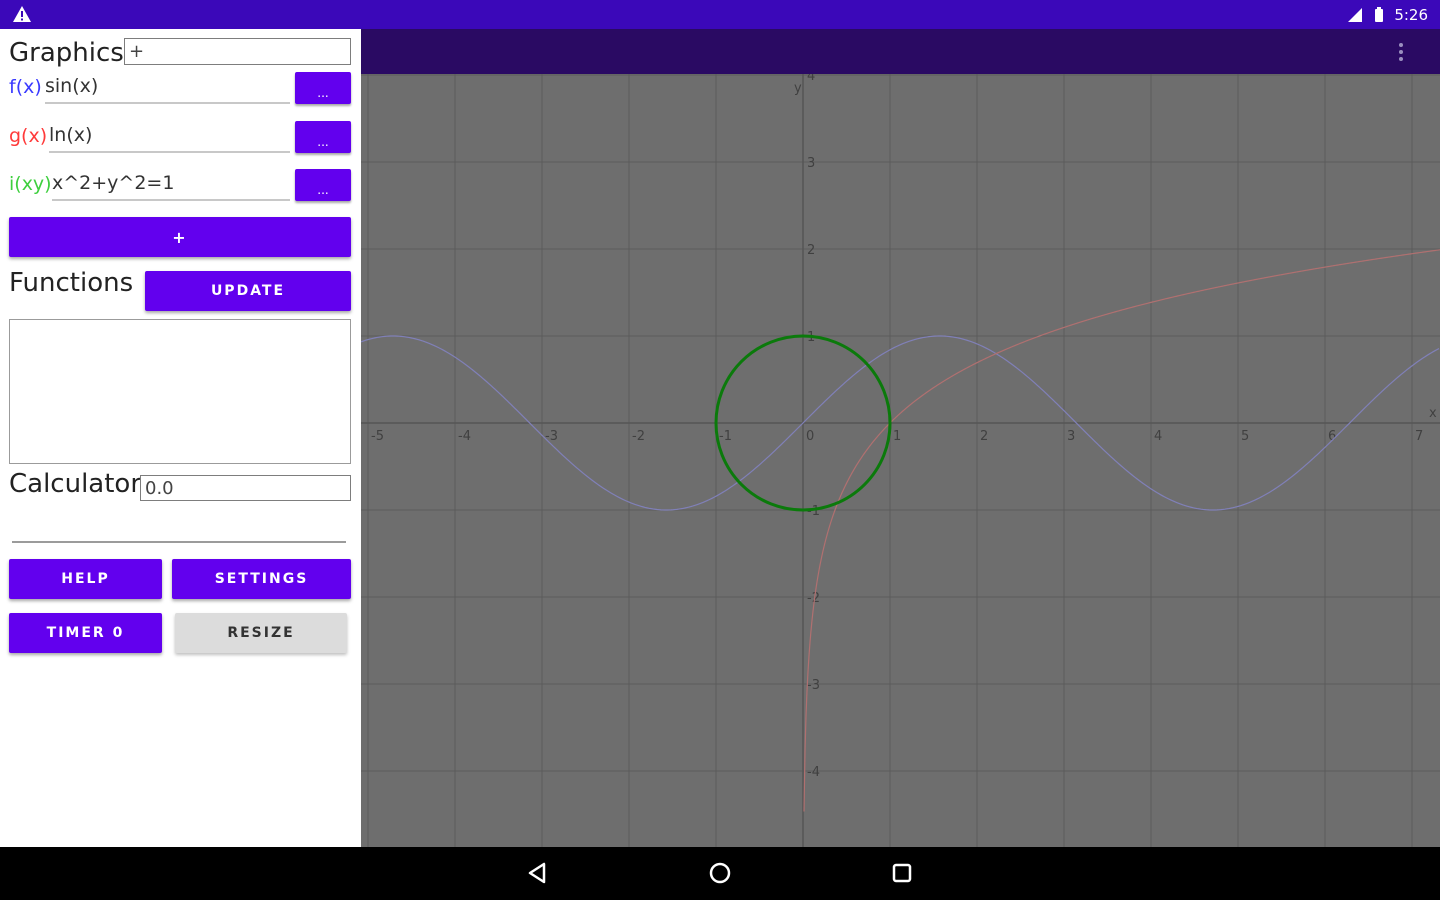 This screenshot has width=1440, height=900. Describe the element at coordinates (810, 436) in the screenshot. I see `x-tick-label: 0` at that location.